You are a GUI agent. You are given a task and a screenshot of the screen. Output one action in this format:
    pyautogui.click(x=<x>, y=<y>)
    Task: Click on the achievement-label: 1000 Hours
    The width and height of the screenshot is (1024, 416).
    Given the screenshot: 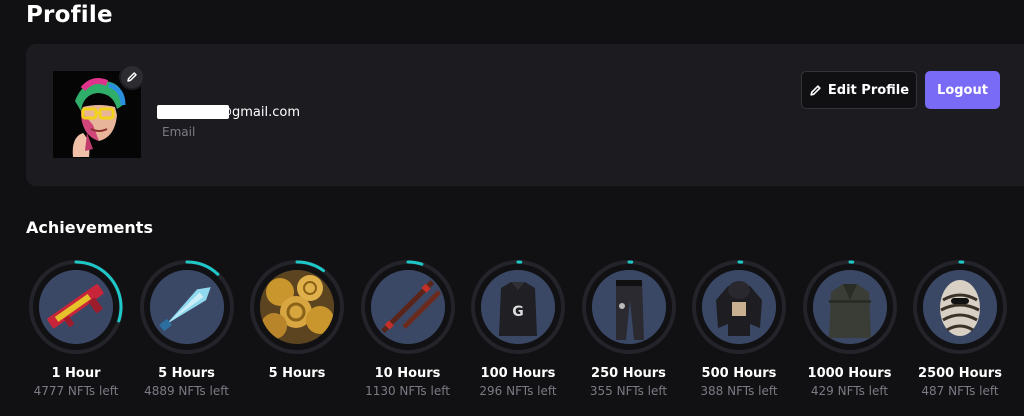 What is the action you would take?
    pyautogui.click(x=849, y=373)
    